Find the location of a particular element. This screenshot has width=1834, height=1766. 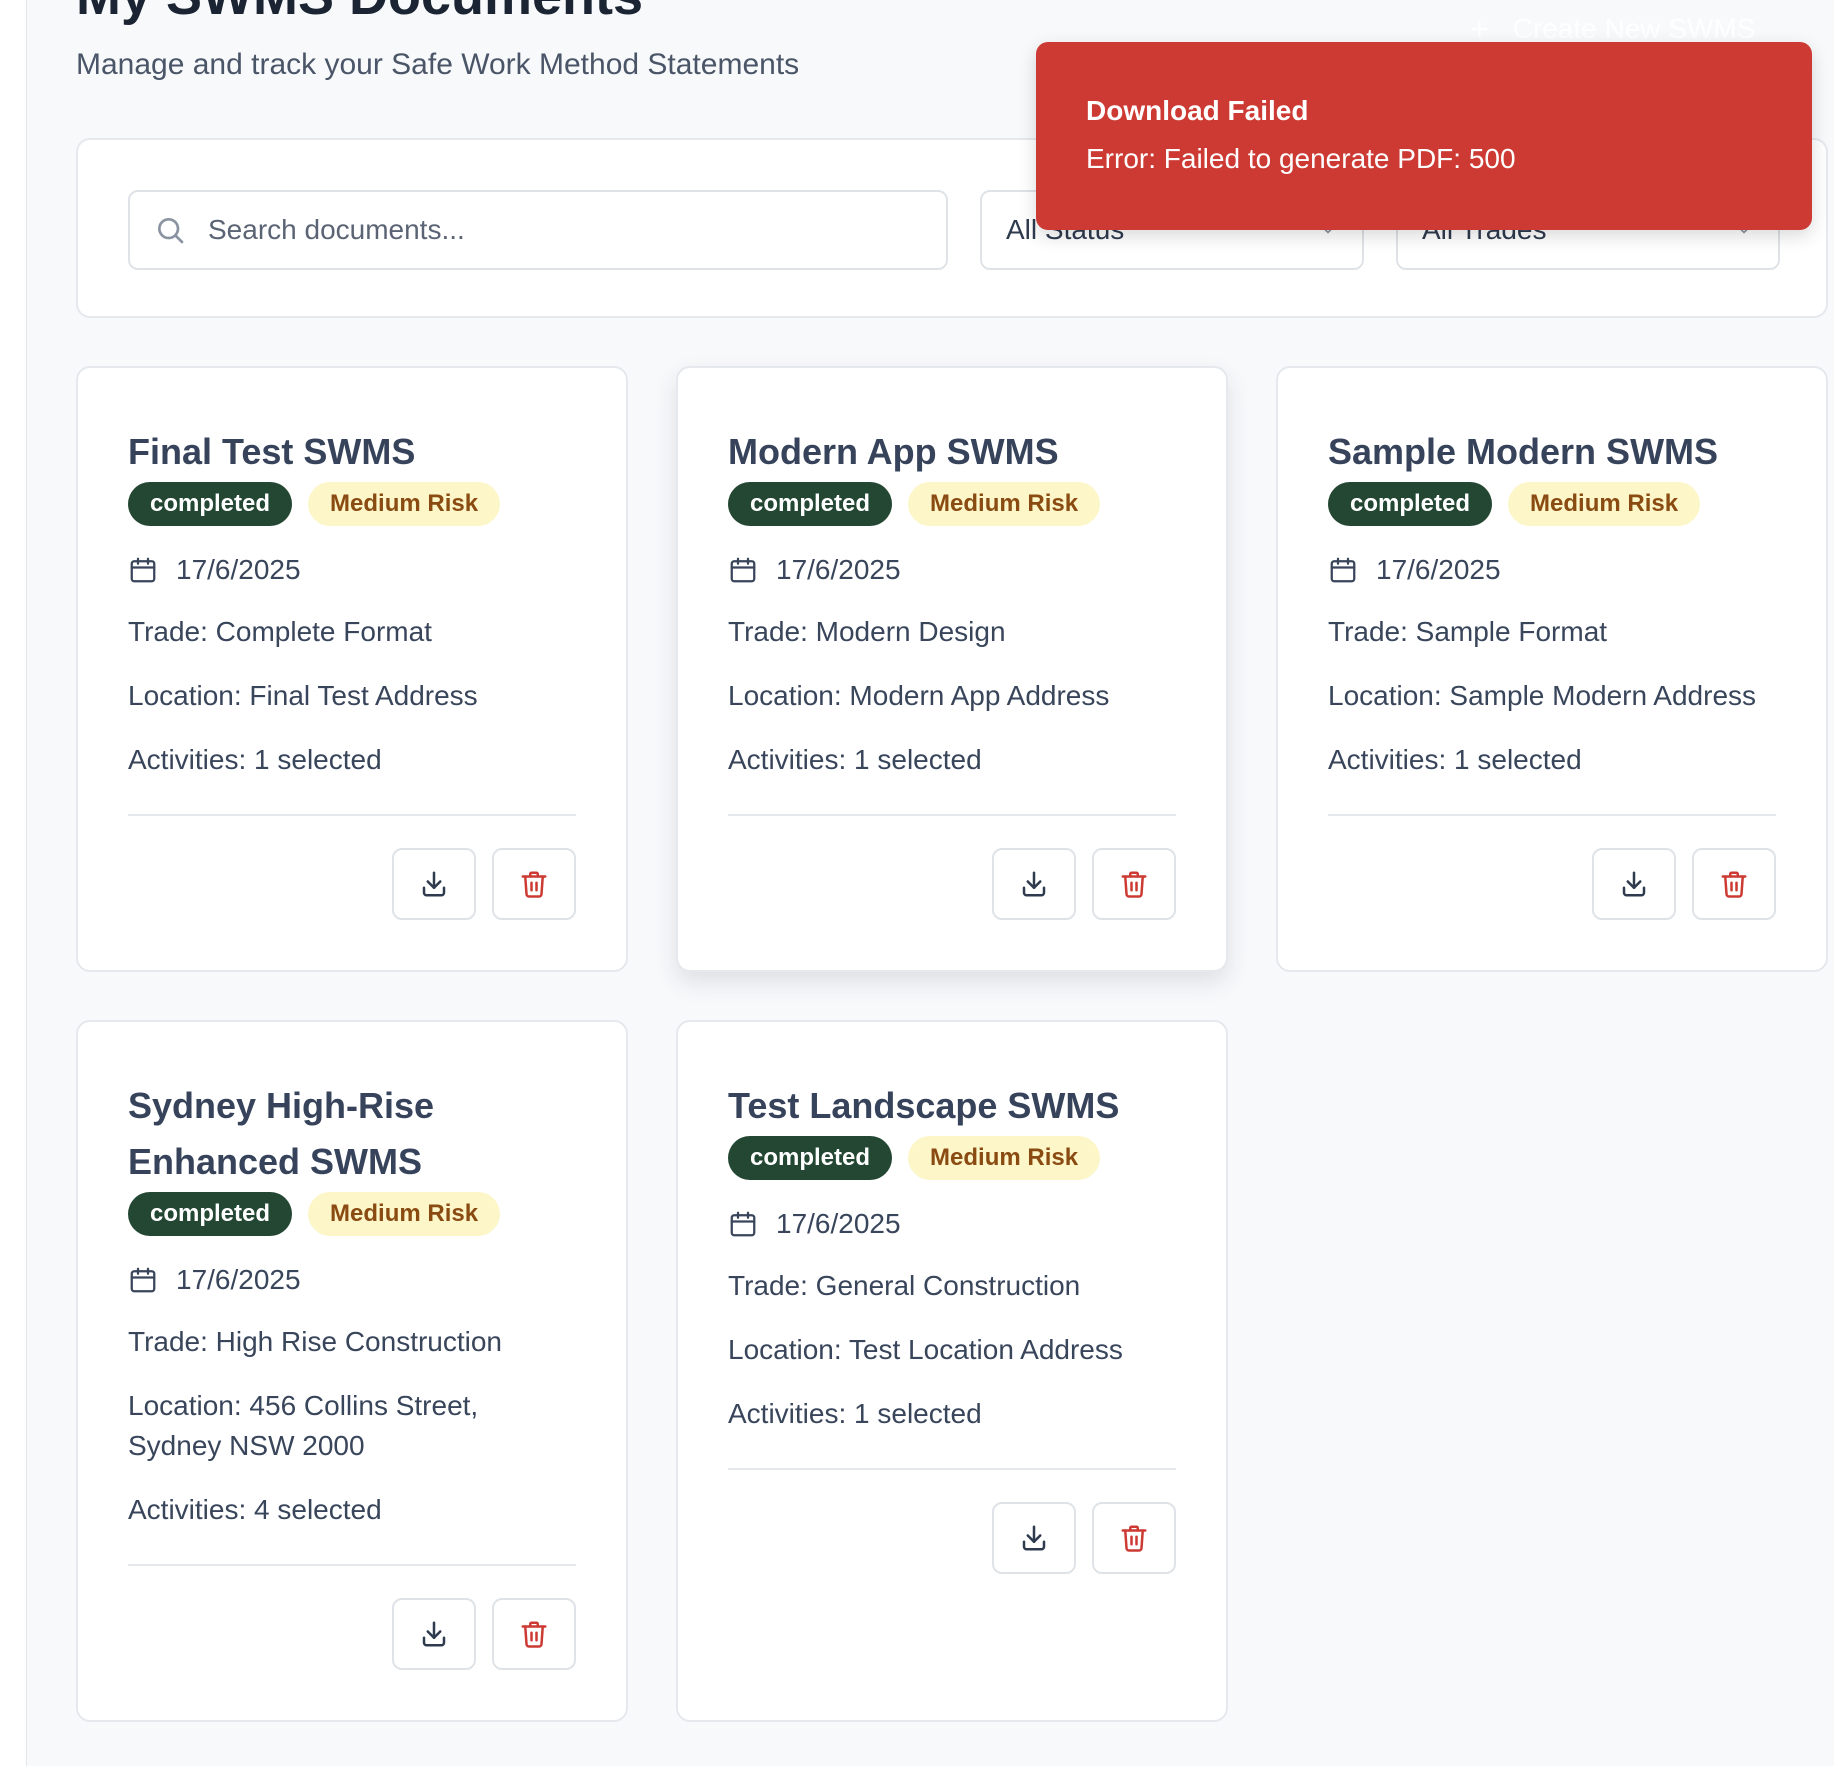

document-title: Sydney High-Rise Enhanced SWMS is located at coordinates (281, 1133).